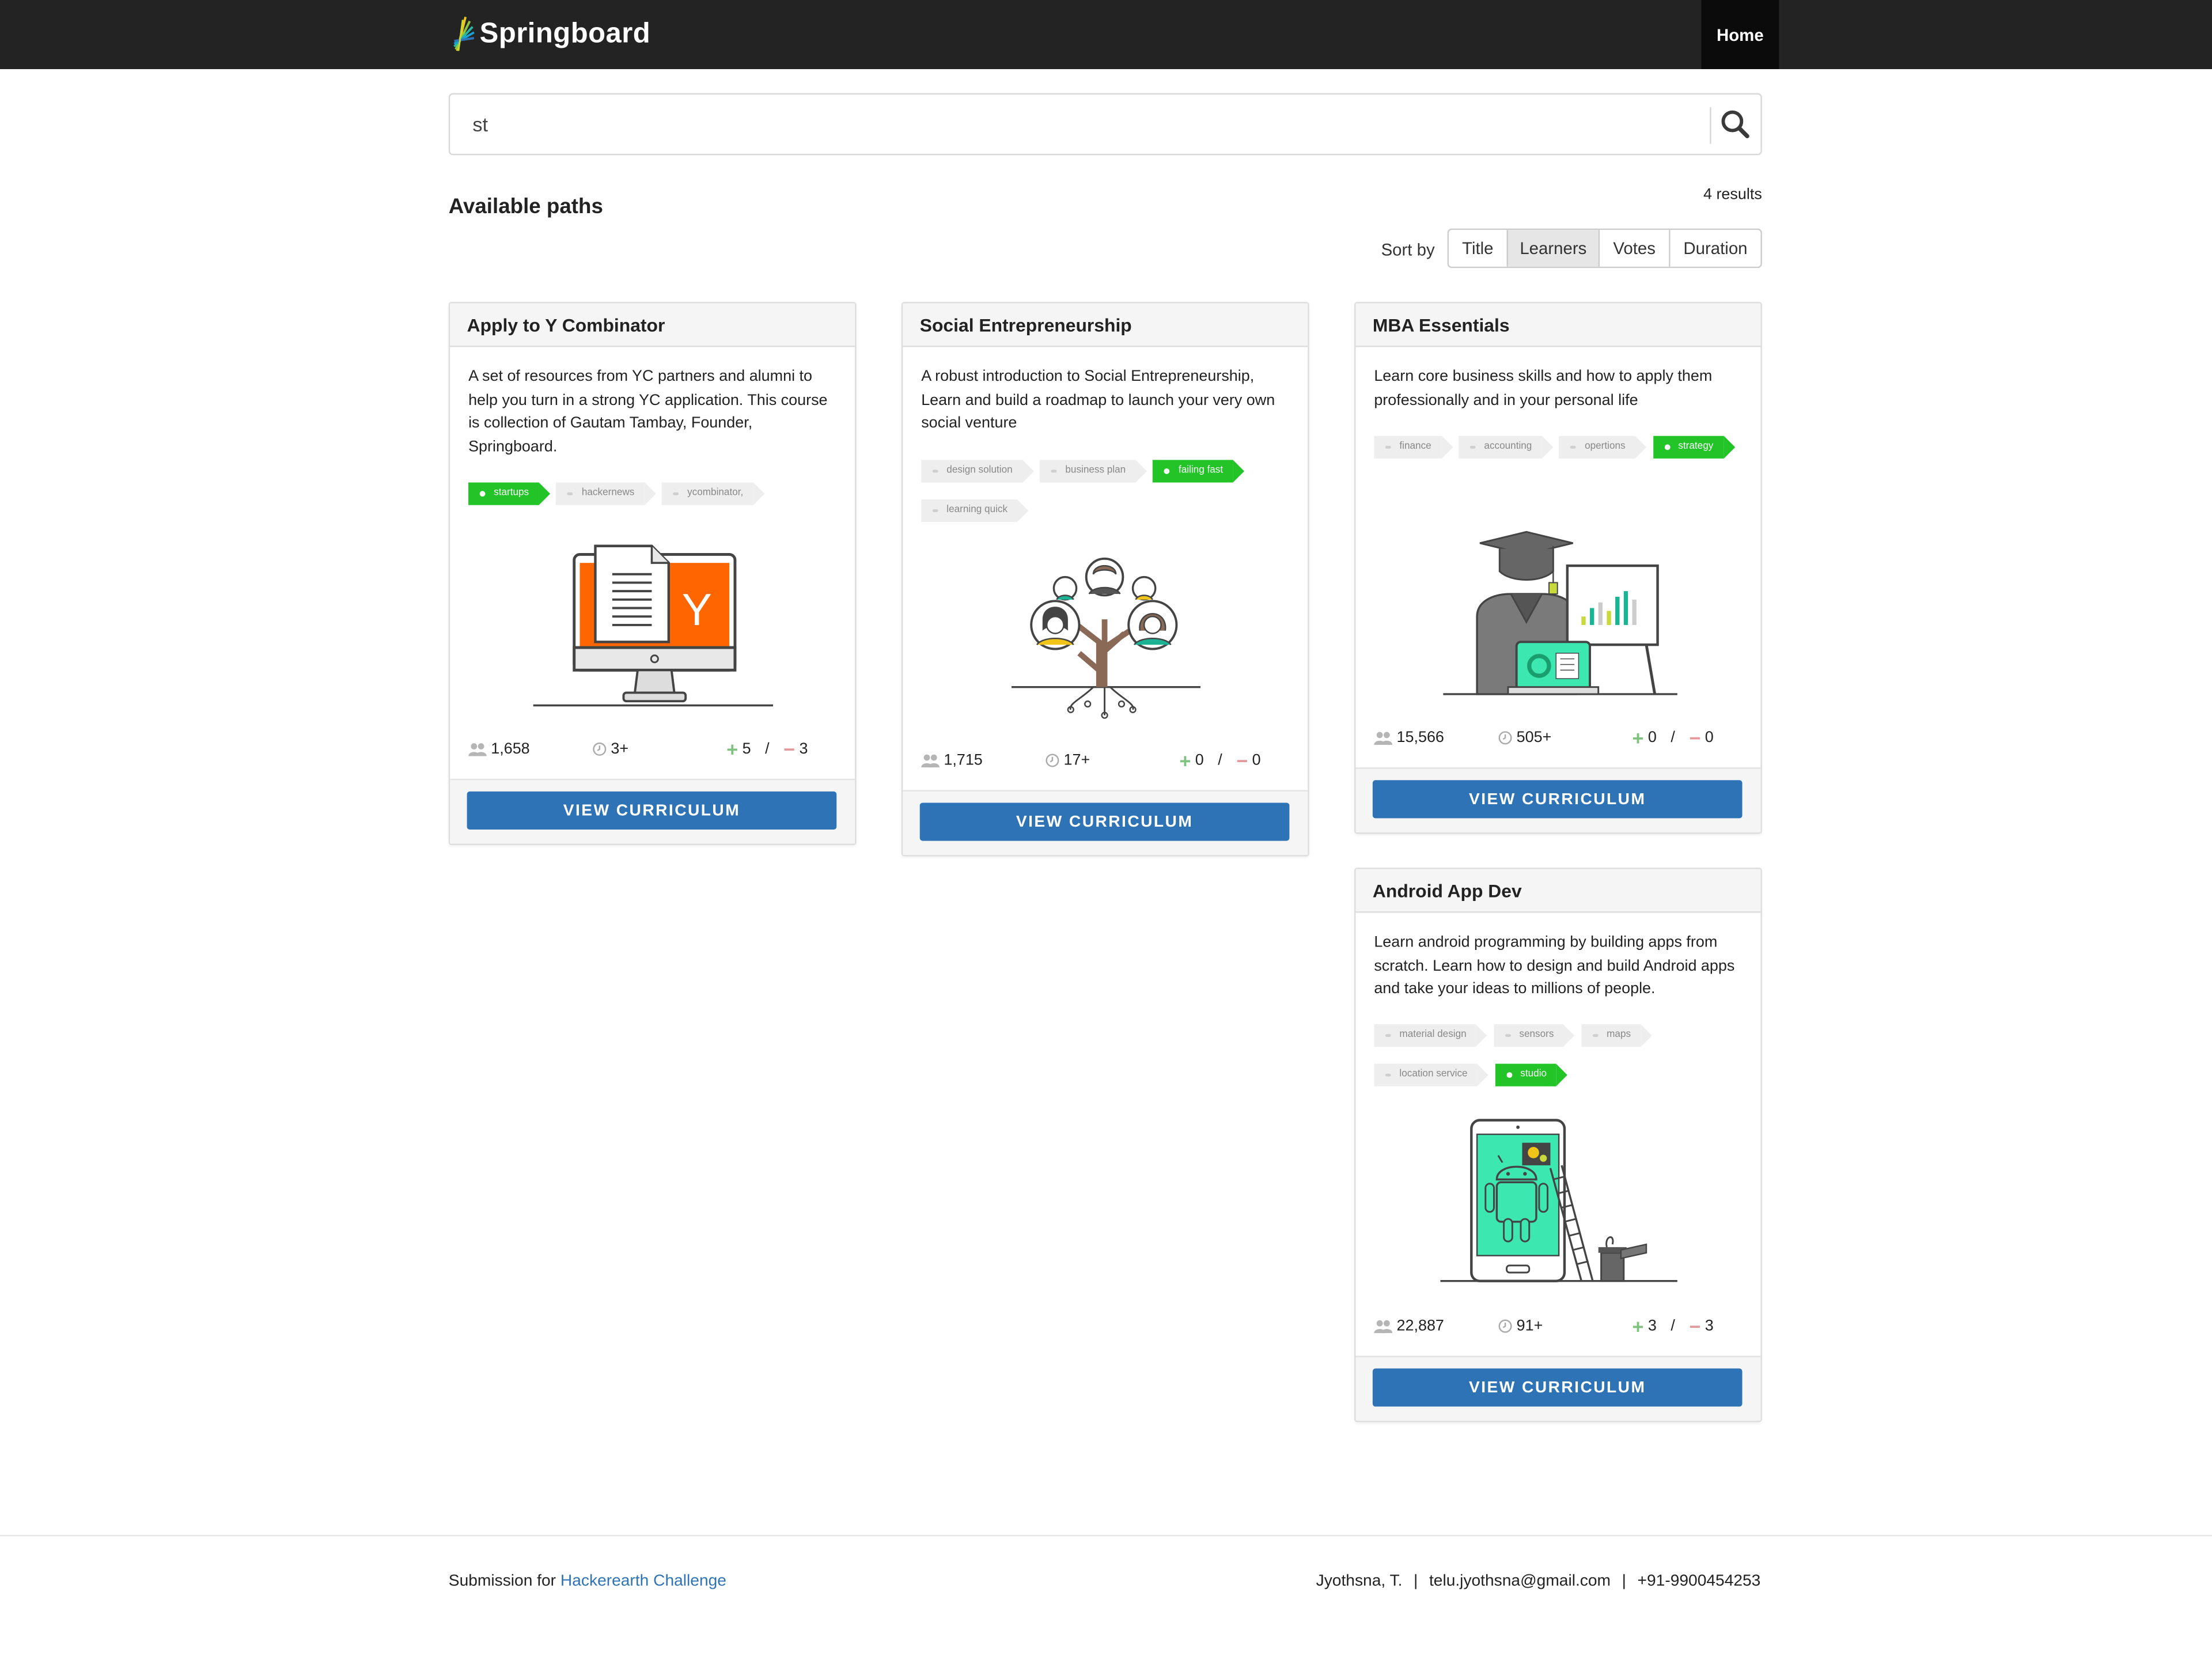  What do you see at coordinates (525, 206) in the screenshot?
I see `page-title: Available paths` at bounding box center [525, 206].